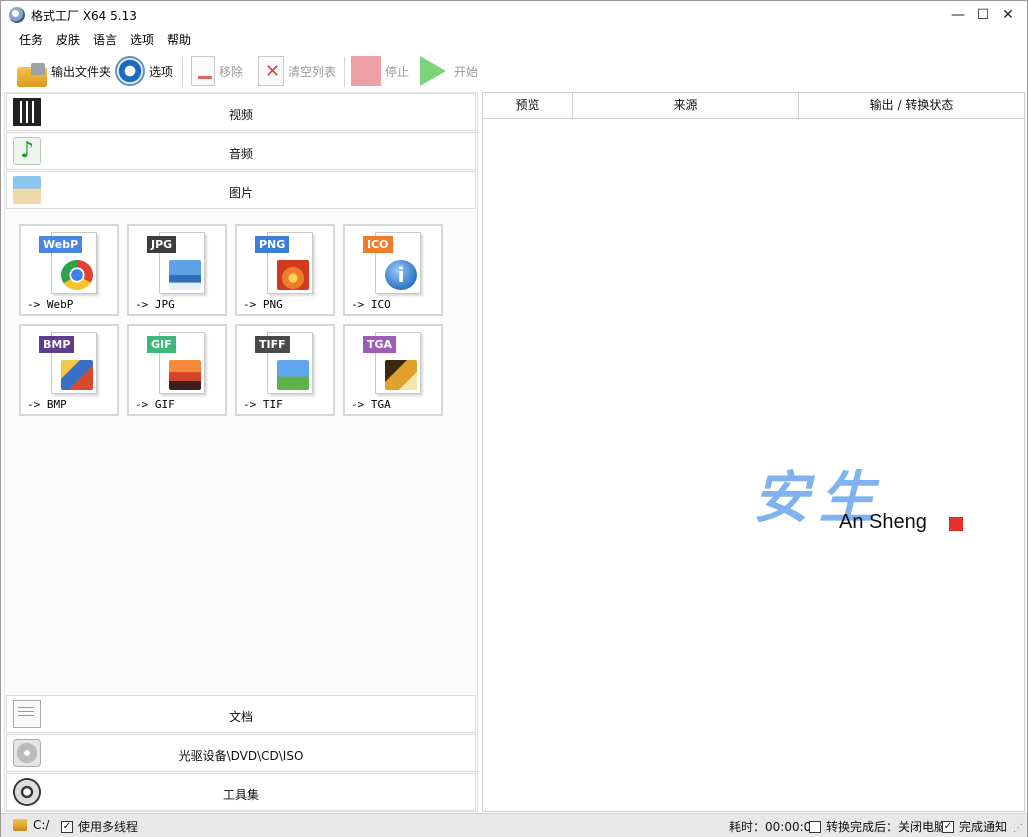  Describe the element at coordinates (50, 304) in the screenshot. I see `format-label: -> WebP` at that location.